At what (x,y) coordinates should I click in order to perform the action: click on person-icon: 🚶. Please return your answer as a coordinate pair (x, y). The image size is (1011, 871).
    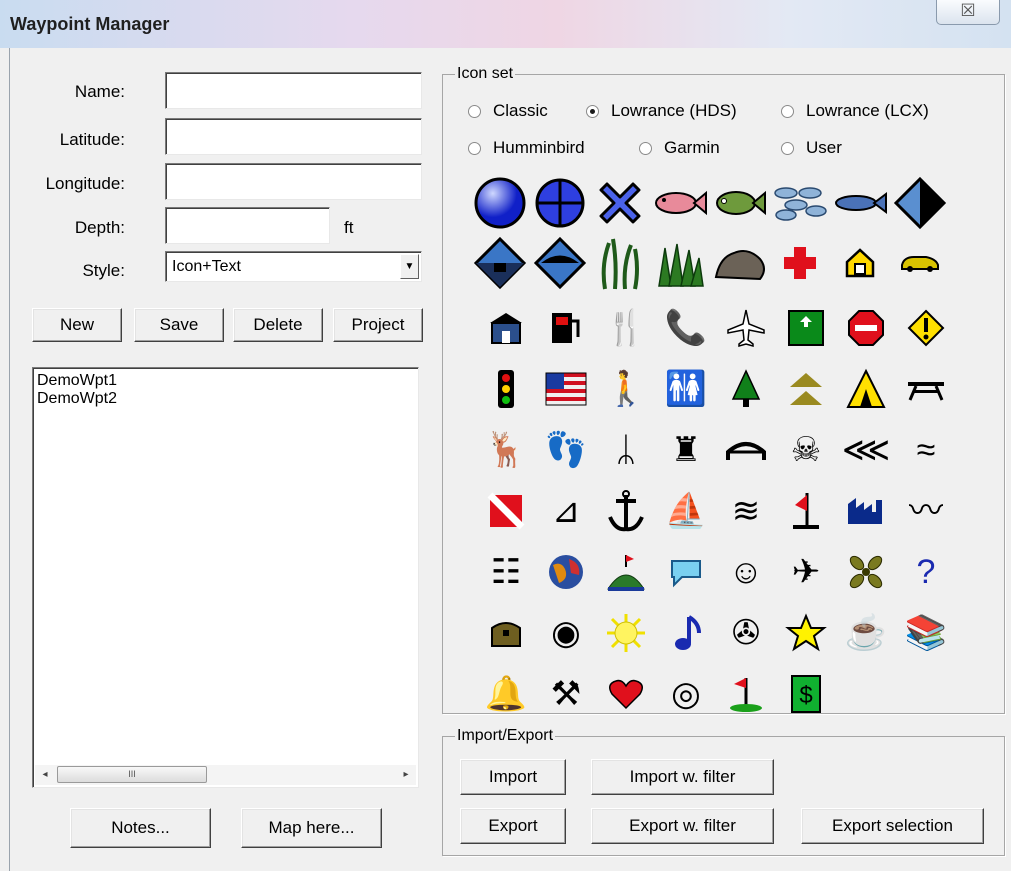
    Looking at the image, I should click on (626, 389).